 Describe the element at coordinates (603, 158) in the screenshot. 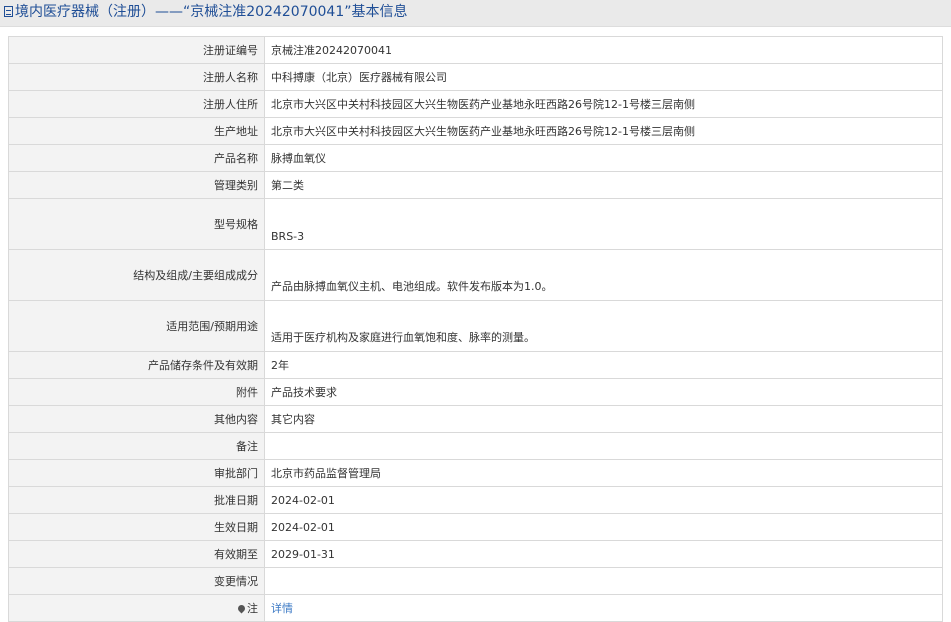

I see `row-value-product-name: 脉搏血氧仪` at that location.